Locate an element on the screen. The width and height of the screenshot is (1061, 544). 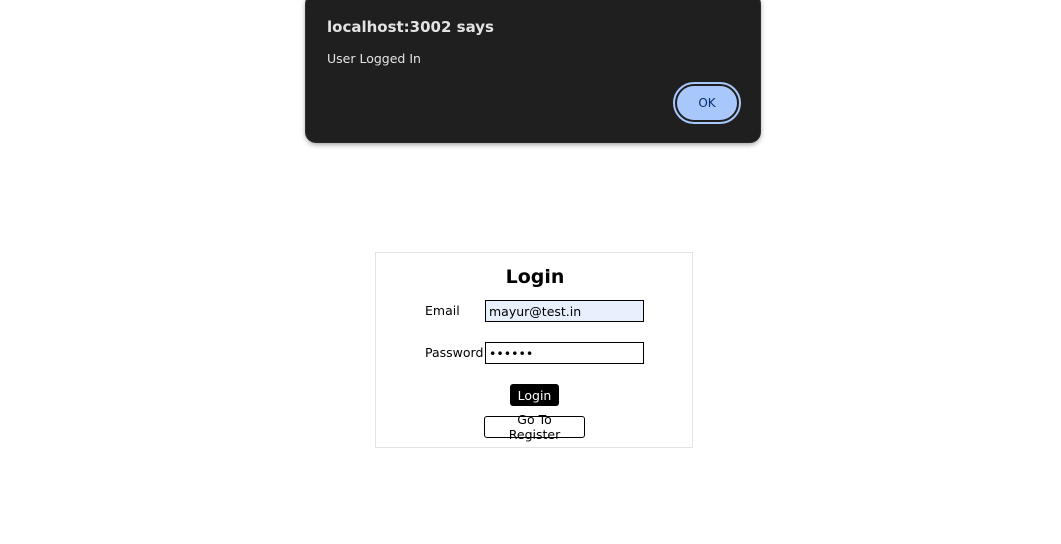
alert-ok-button: OK is located at coordinates (707, 103).